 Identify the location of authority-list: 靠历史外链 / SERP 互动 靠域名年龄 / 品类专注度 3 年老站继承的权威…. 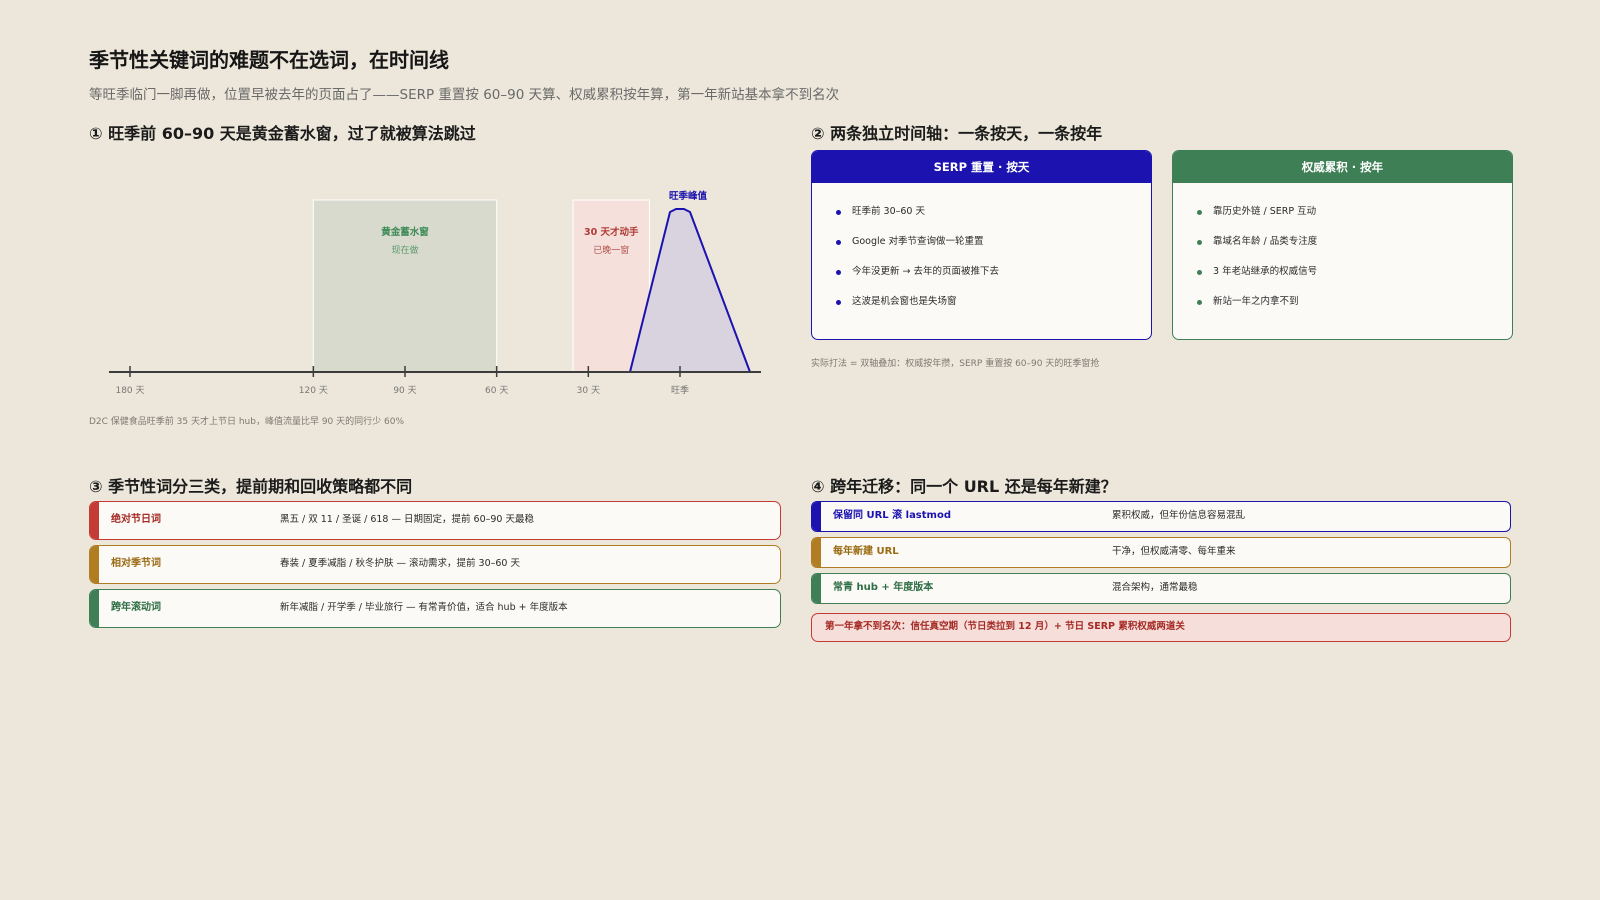
(1342, 252).